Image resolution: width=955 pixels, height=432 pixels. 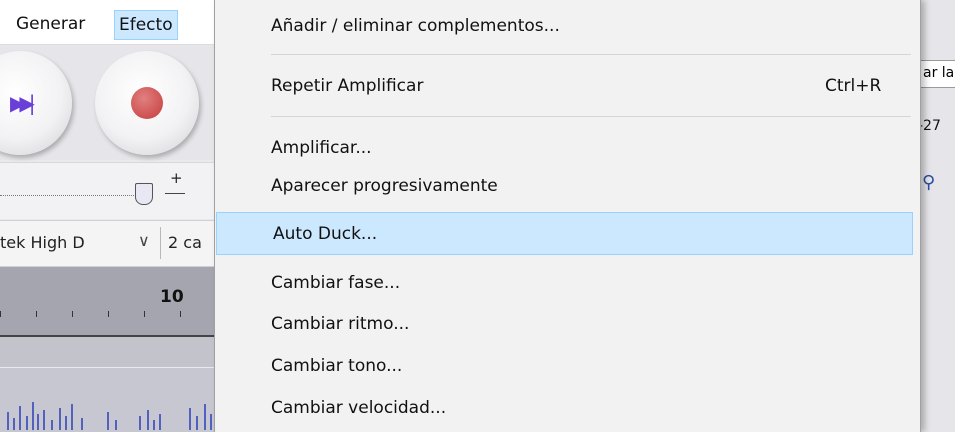 I want to click on skip-end-icon: ▶▶|, so click(x=22, y=103).